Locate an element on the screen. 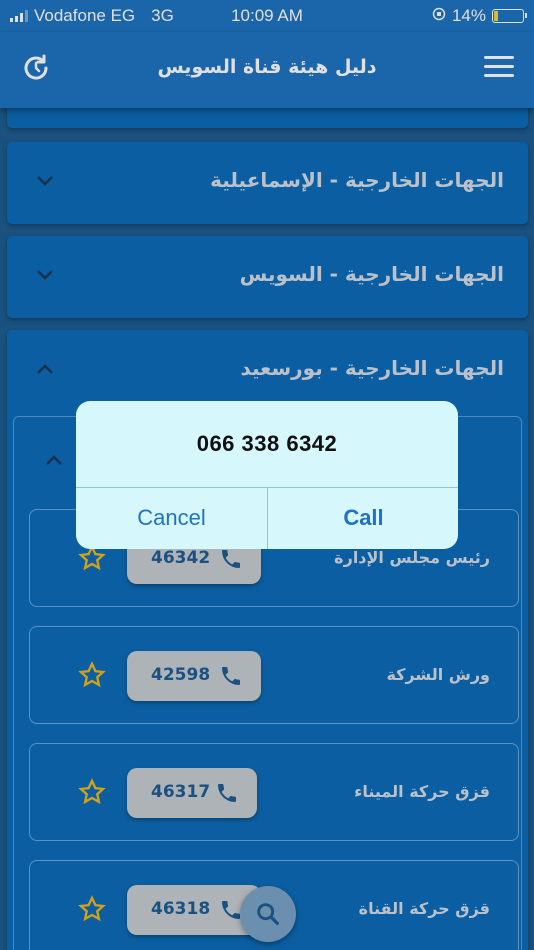 This screenshot has height=950, width=534. search-fab is located at coordinates (268, 914).